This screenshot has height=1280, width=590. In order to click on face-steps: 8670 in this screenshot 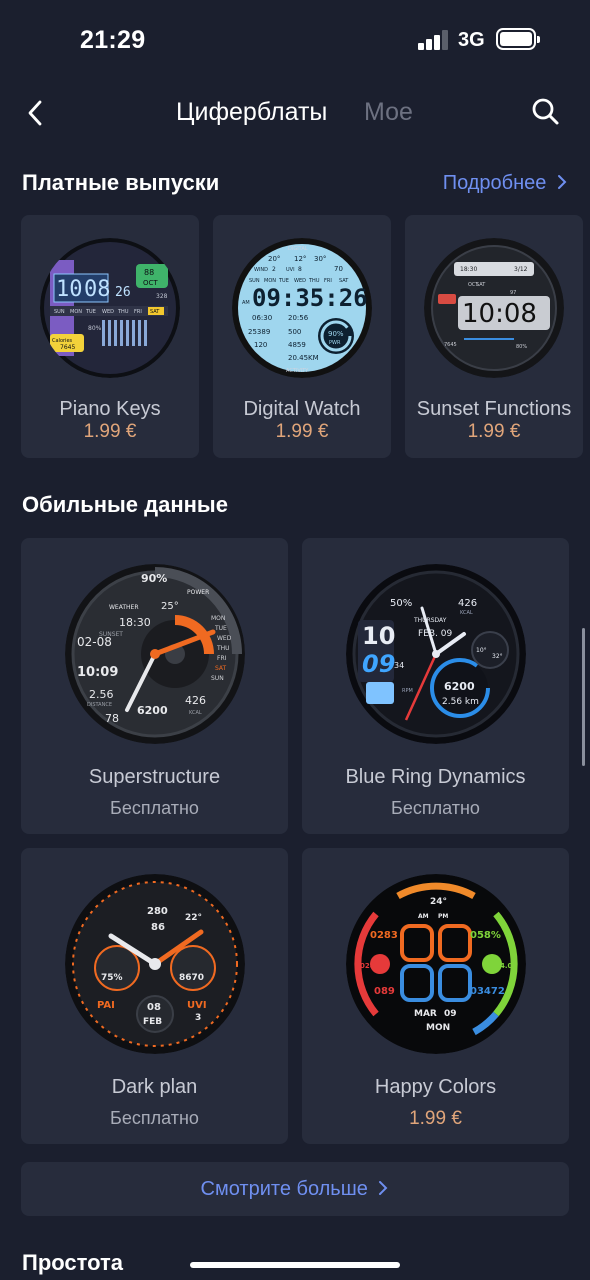, I will do `click(191, 978)`.